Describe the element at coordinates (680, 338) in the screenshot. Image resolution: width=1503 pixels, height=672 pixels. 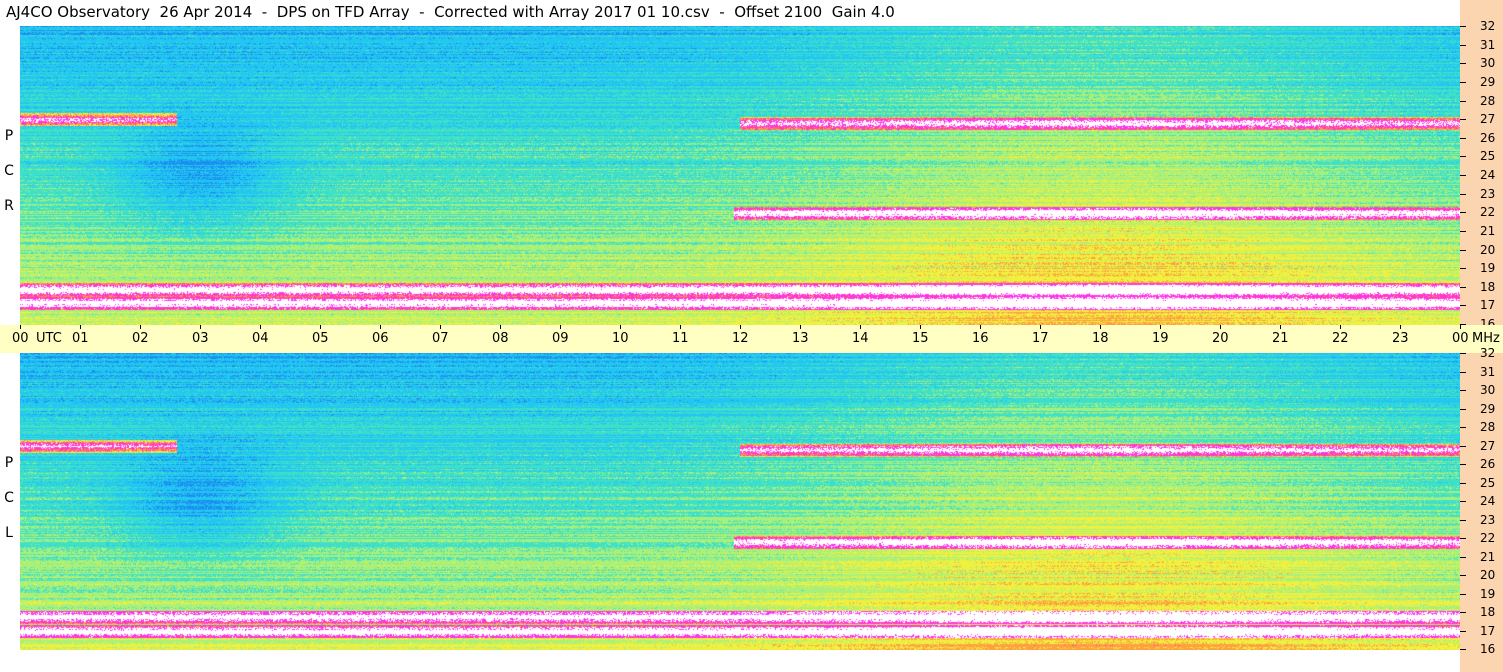
I see `time-axis-label: 11` at that location.